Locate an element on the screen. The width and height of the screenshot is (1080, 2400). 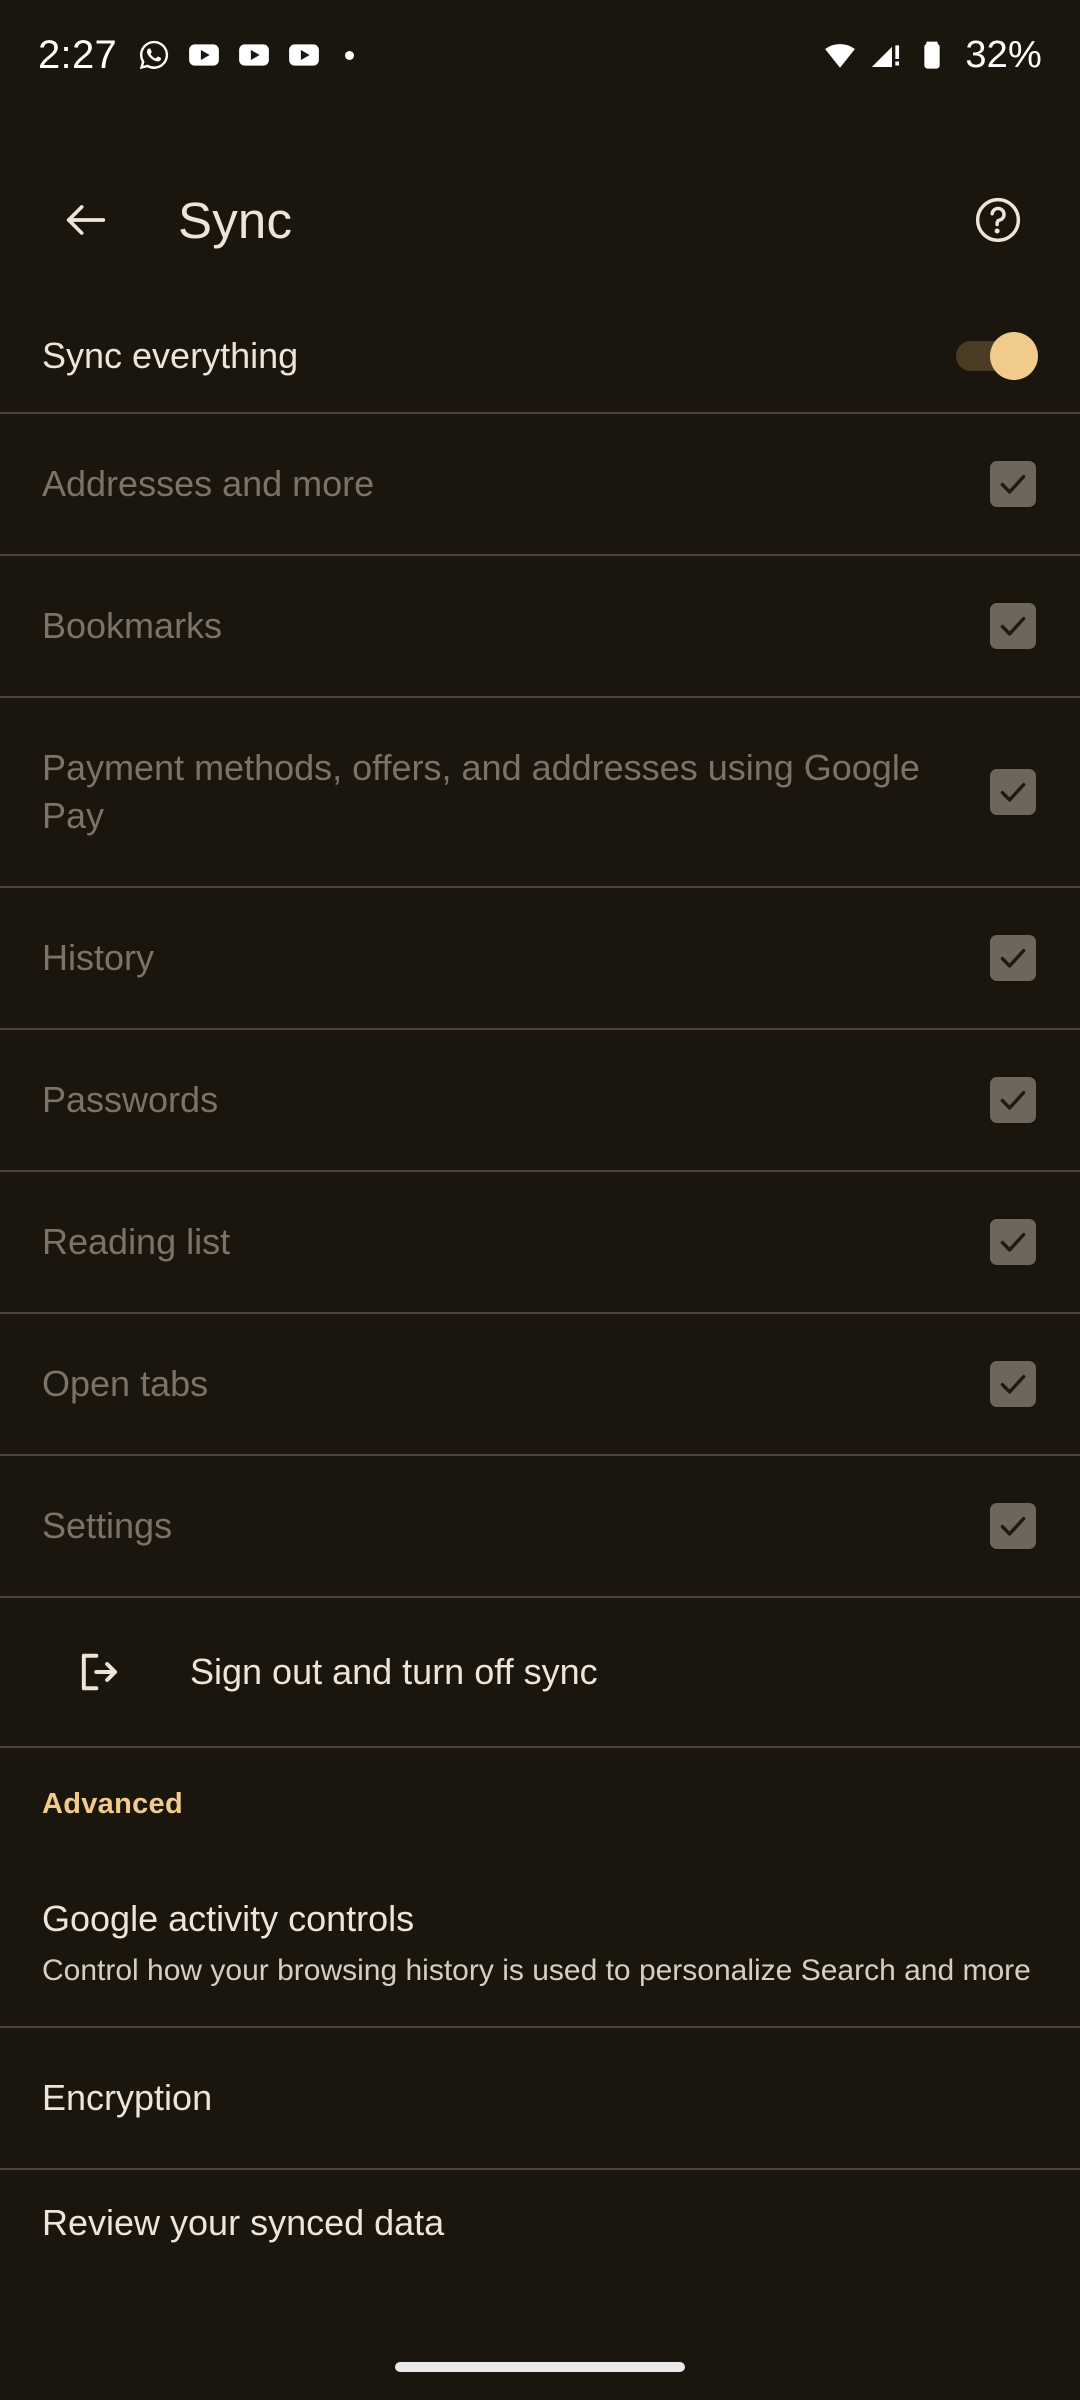
gesture-navigation-bar is located at coordinates (540, 2367).